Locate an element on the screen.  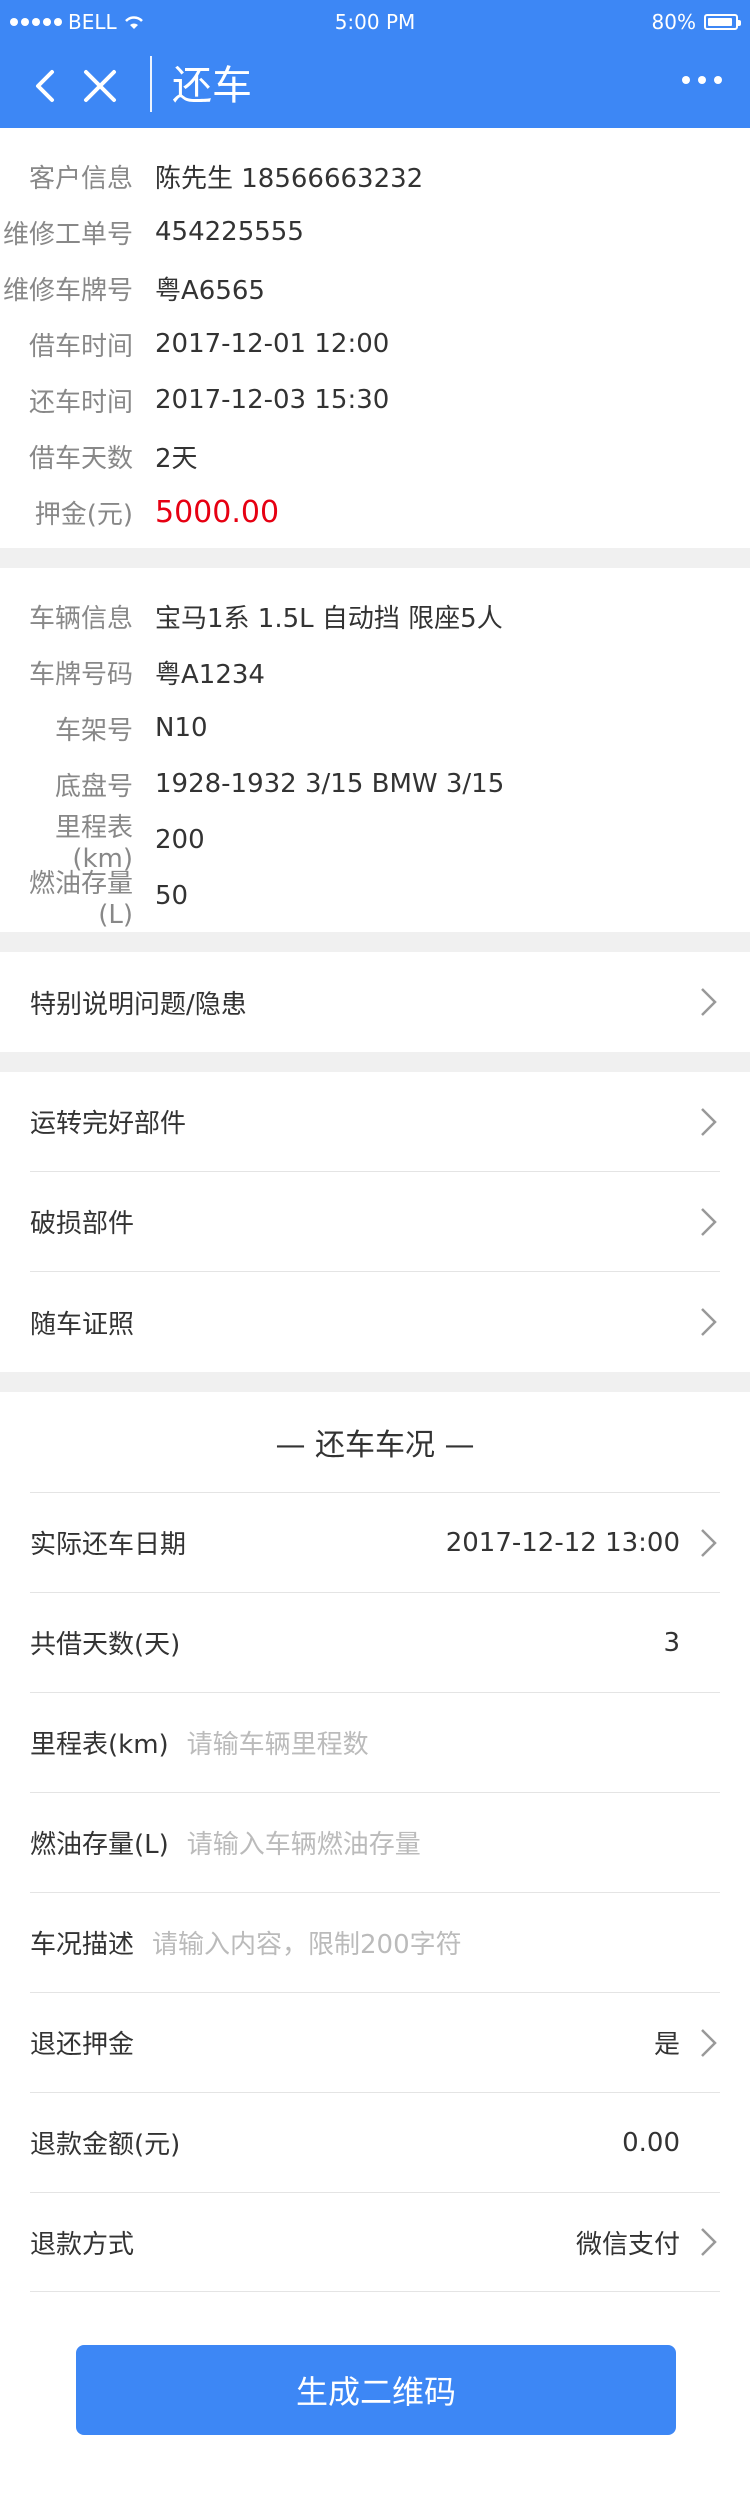
fuel-row: 燃油存量(L) 请输入车辆燃油存量 is located at coordinates (375, 1842).